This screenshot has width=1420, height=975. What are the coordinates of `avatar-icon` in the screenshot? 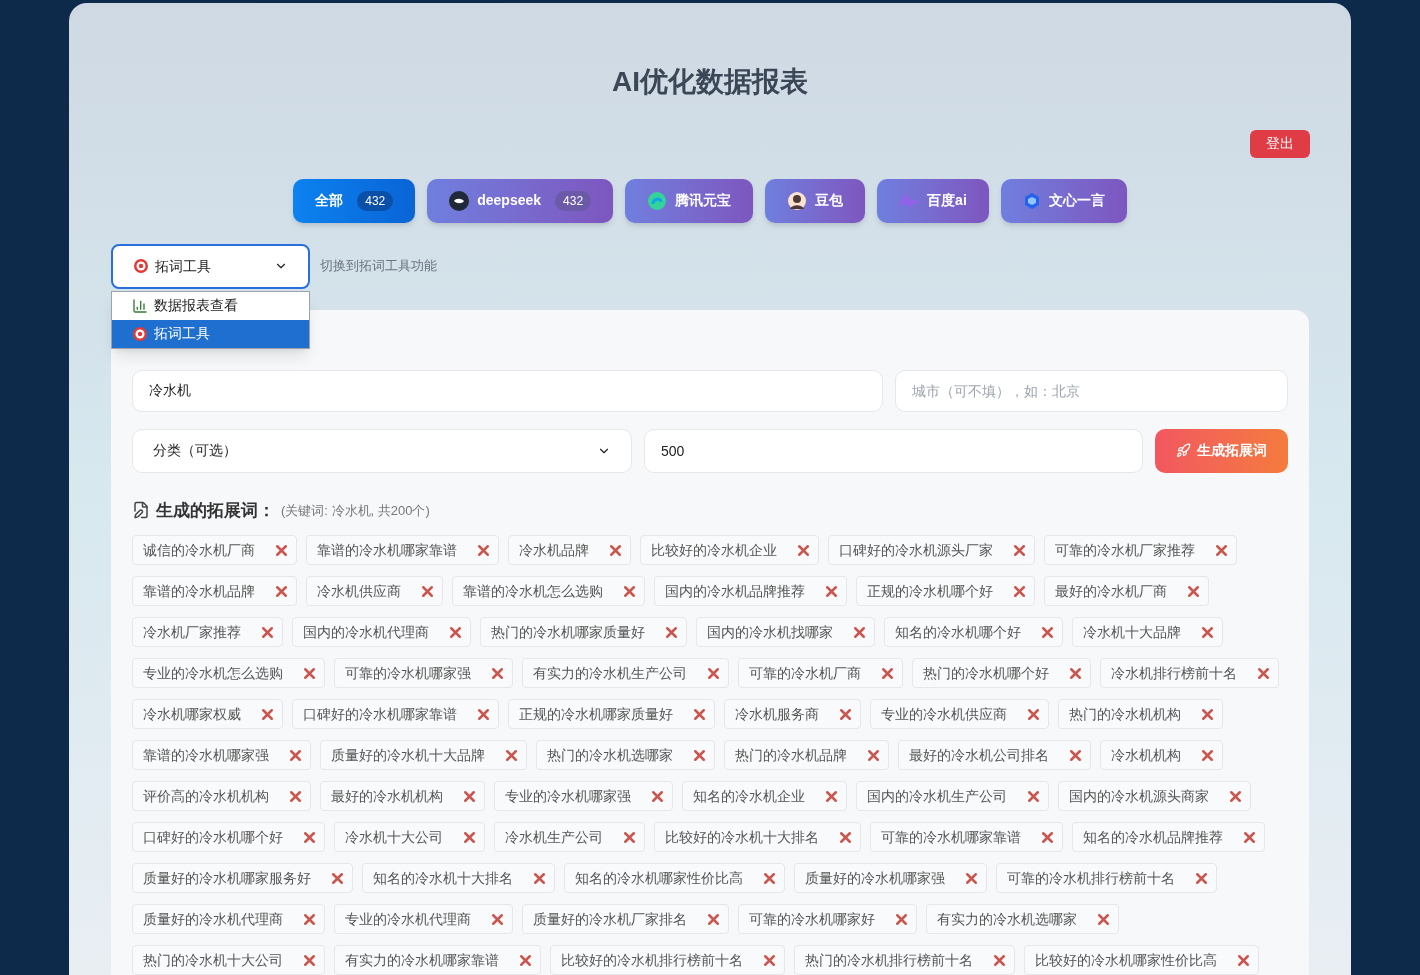 It's located at (797, 200).